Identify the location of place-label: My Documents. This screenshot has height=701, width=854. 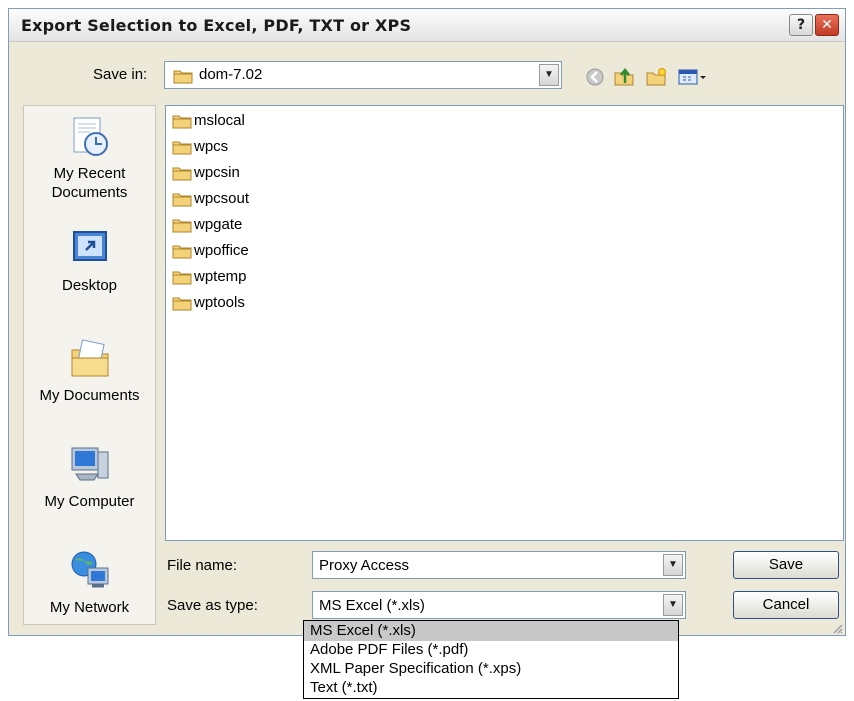
(89, 395).